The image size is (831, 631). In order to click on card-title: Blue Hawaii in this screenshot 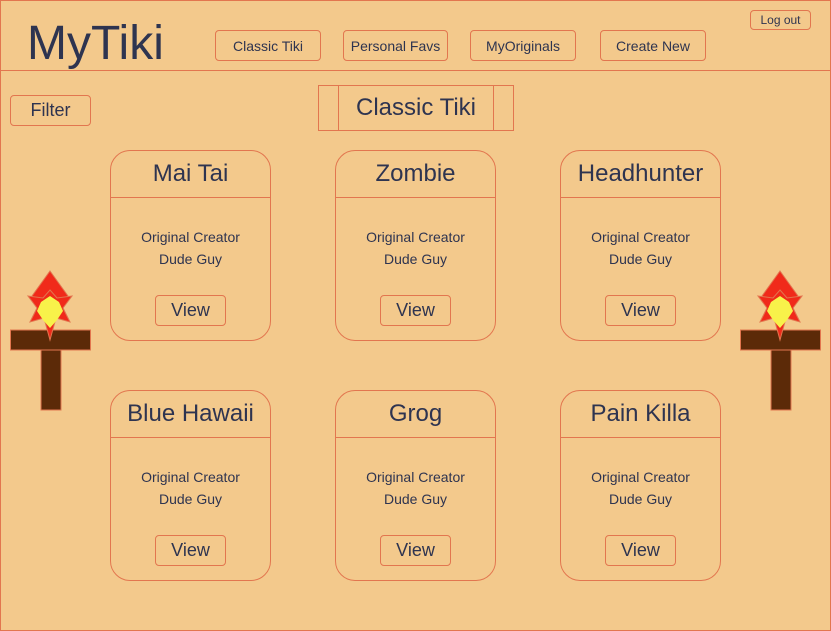, I will do `click(190, 414)`.